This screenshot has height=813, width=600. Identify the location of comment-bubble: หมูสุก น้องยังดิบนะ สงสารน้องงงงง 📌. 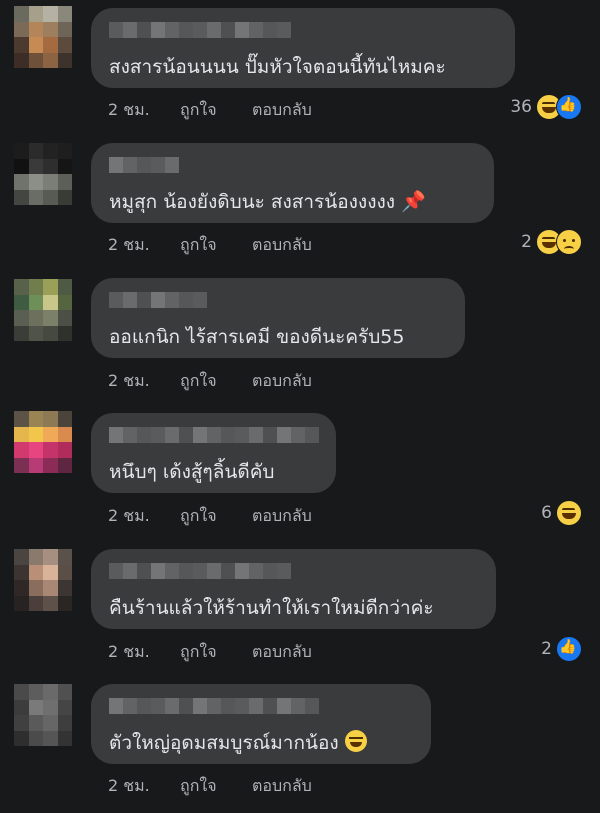
(292, 183).